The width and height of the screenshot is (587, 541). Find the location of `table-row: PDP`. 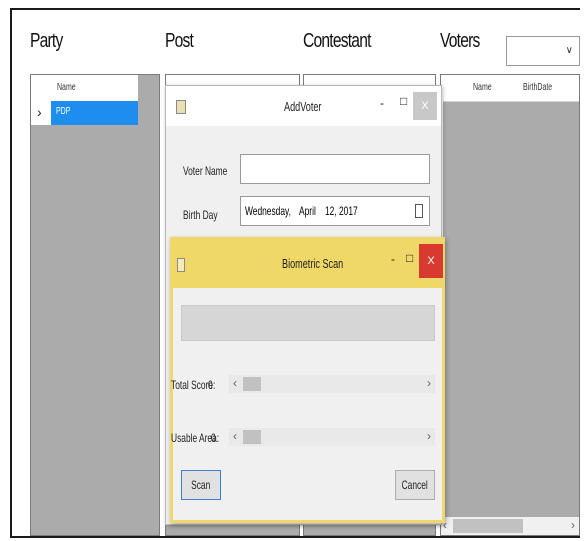

table-row: PDP is located at coordinates (94, 113).